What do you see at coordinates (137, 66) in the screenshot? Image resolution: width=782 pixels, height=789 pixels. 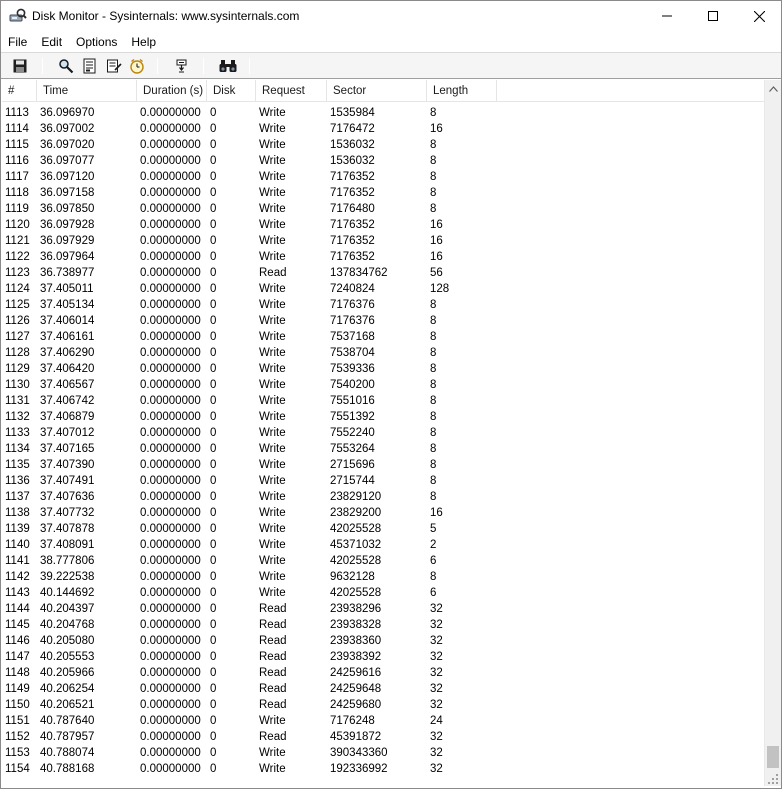 I see `time-format-button` at bounding box center [137, 66].